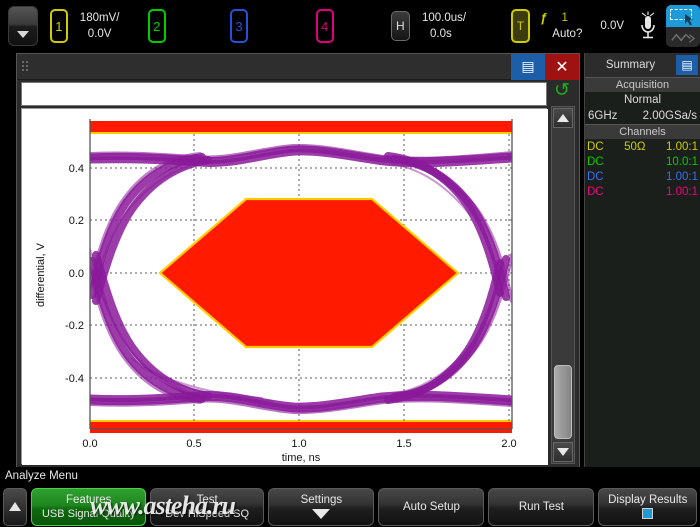  What do you see at coordinates (564, 18) in the screenshot?
I see `trigger-source: 1` at bounding box center [564, 18].